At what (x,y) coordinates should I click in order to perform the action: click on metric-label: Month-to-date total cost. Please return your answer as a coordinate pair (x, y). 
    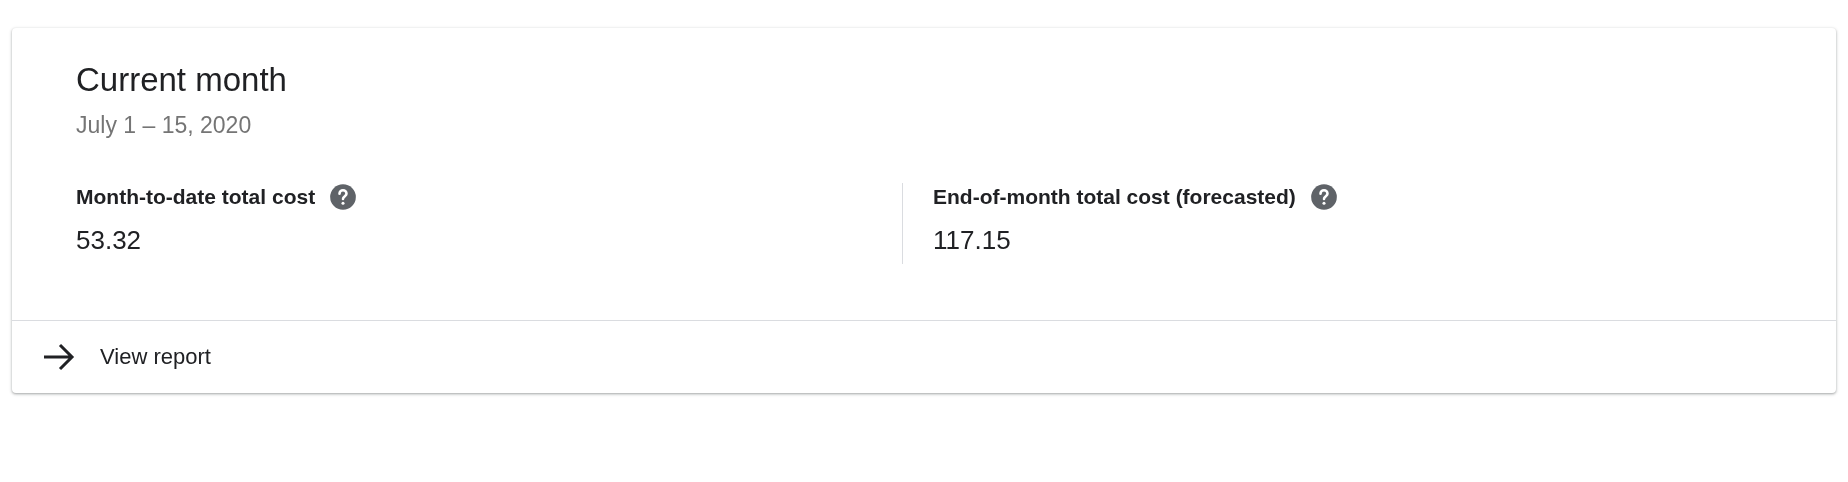
    Looking at the image, I should click on (196, 197).